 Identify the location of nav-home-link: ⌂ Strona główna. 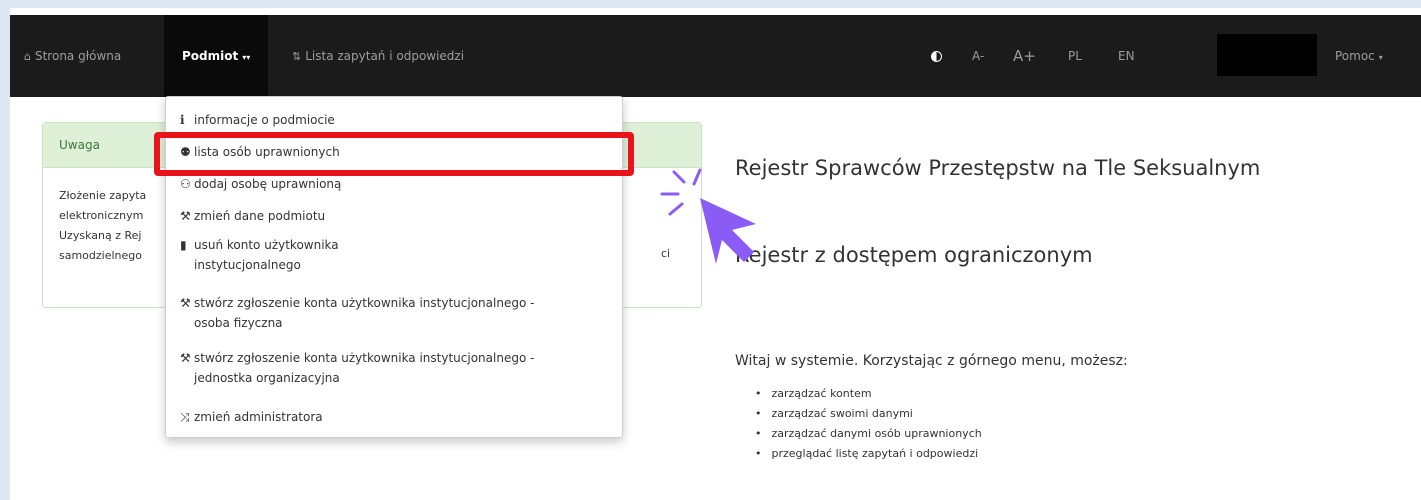
(72, 56).